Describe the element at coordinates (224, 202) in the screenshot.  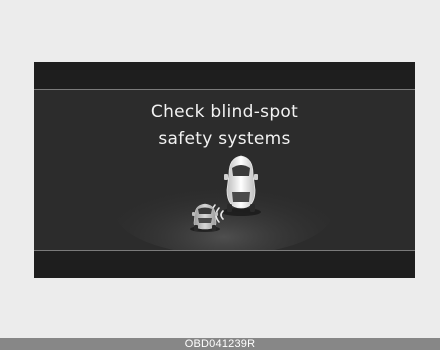
I see `blind-spot-illustration` at that location.